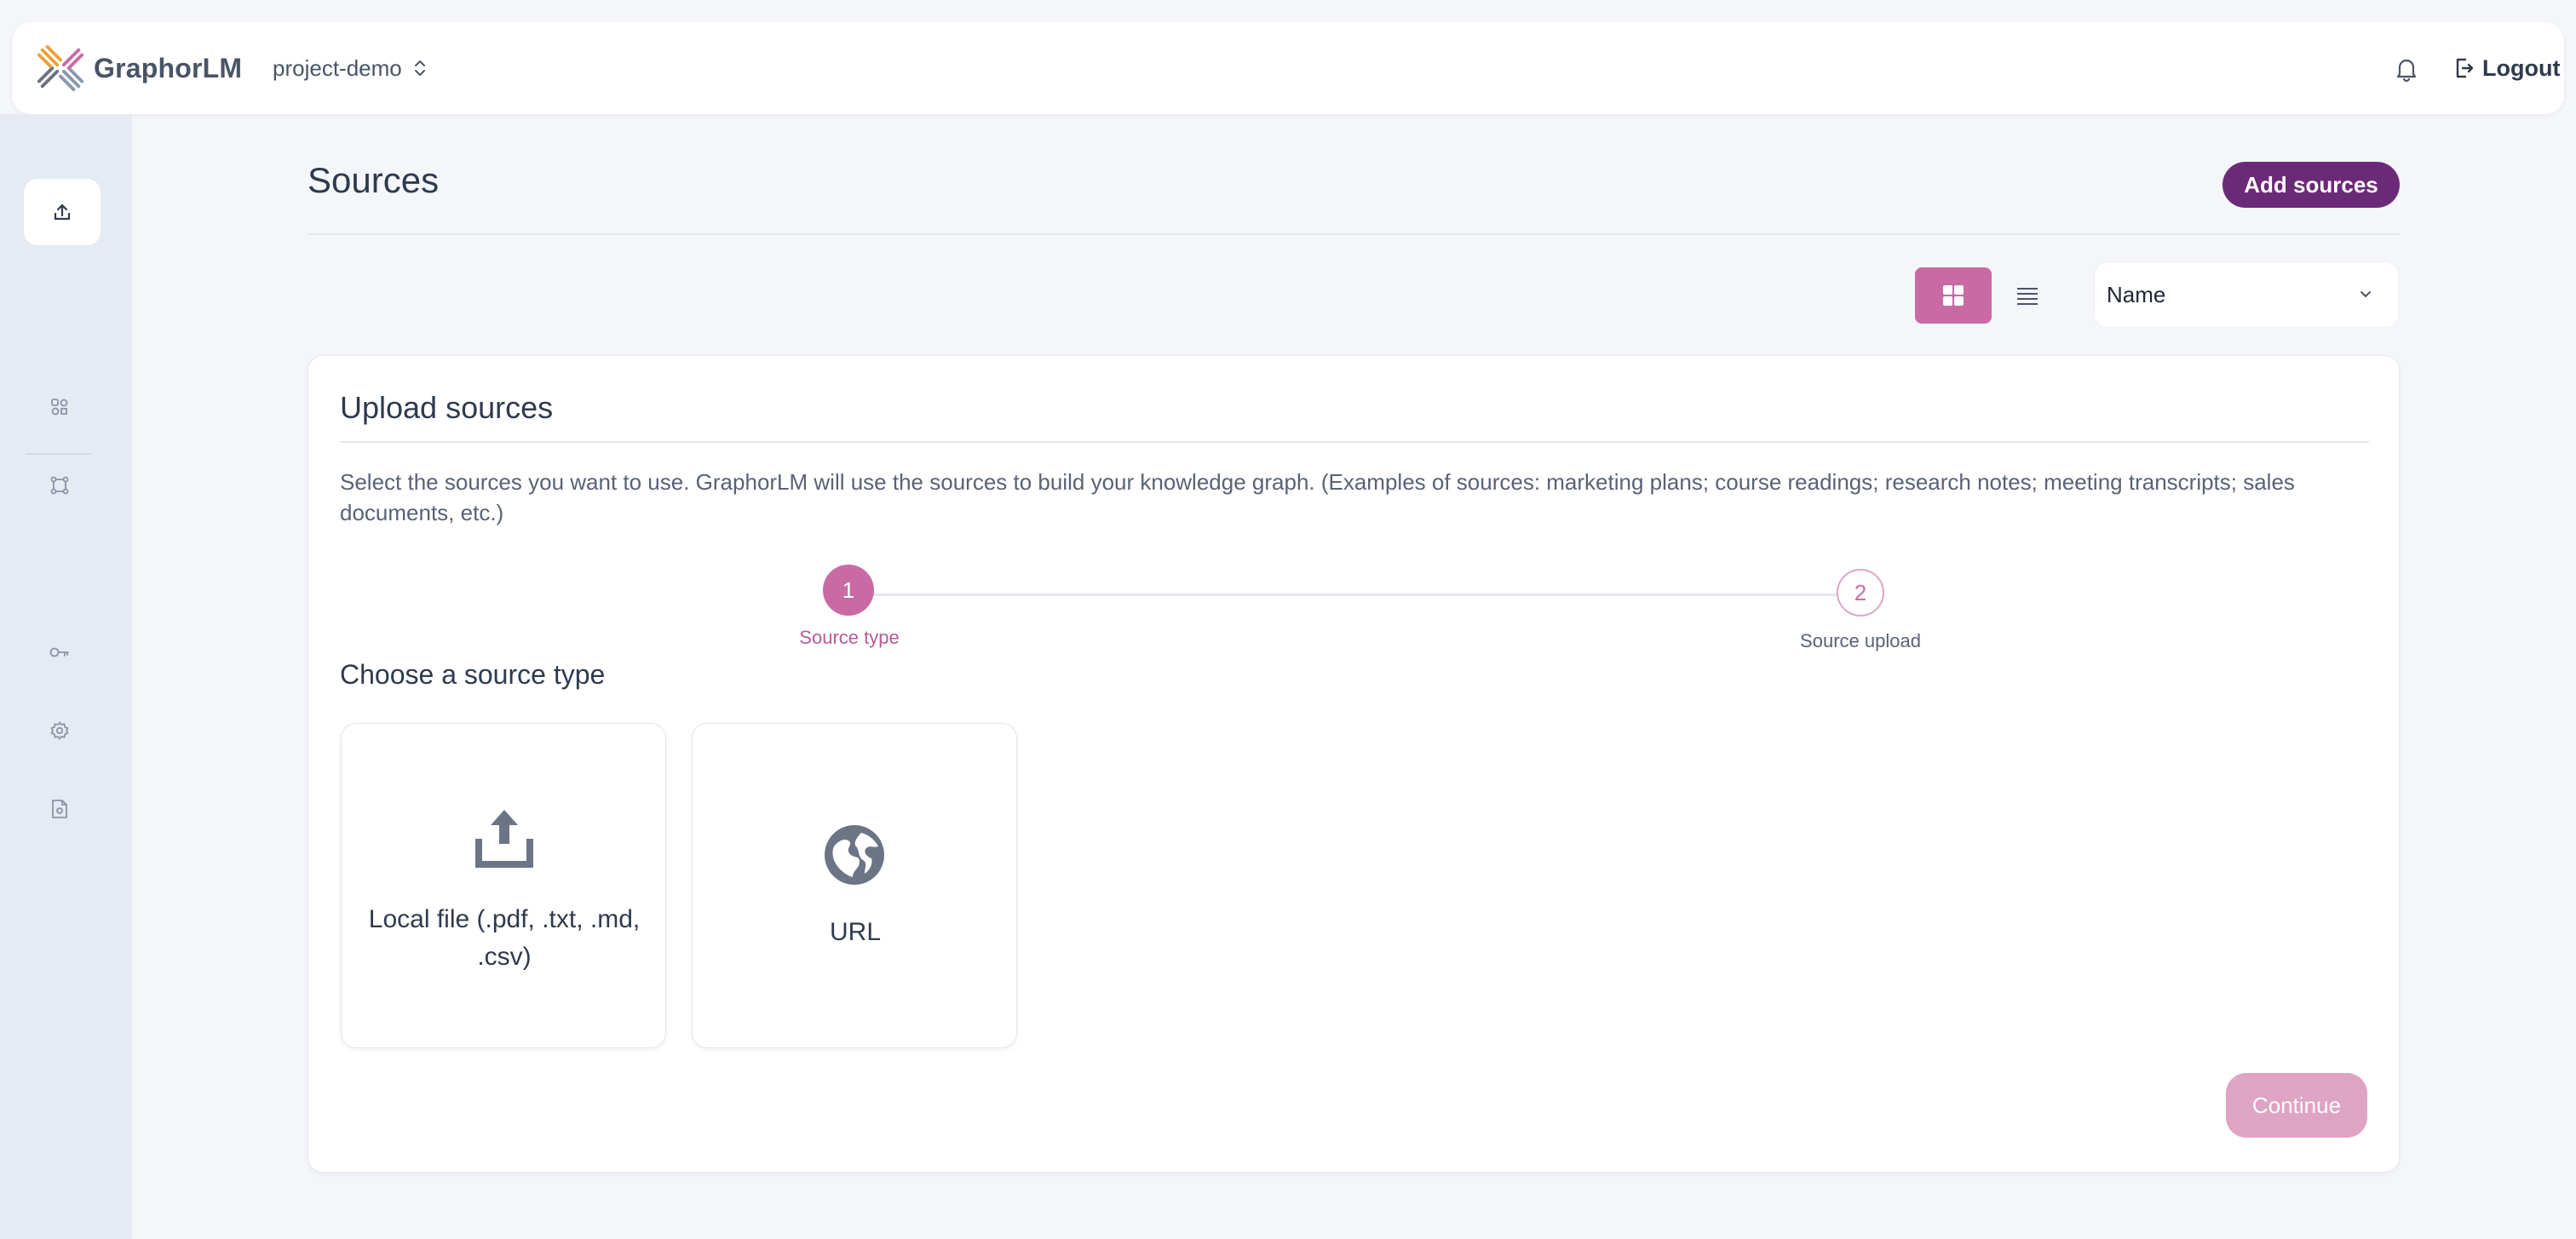  What do you see at coordinates (374, 180) in the screenshot?
I see `page-title: Sources` at bounding box center [374, 180].